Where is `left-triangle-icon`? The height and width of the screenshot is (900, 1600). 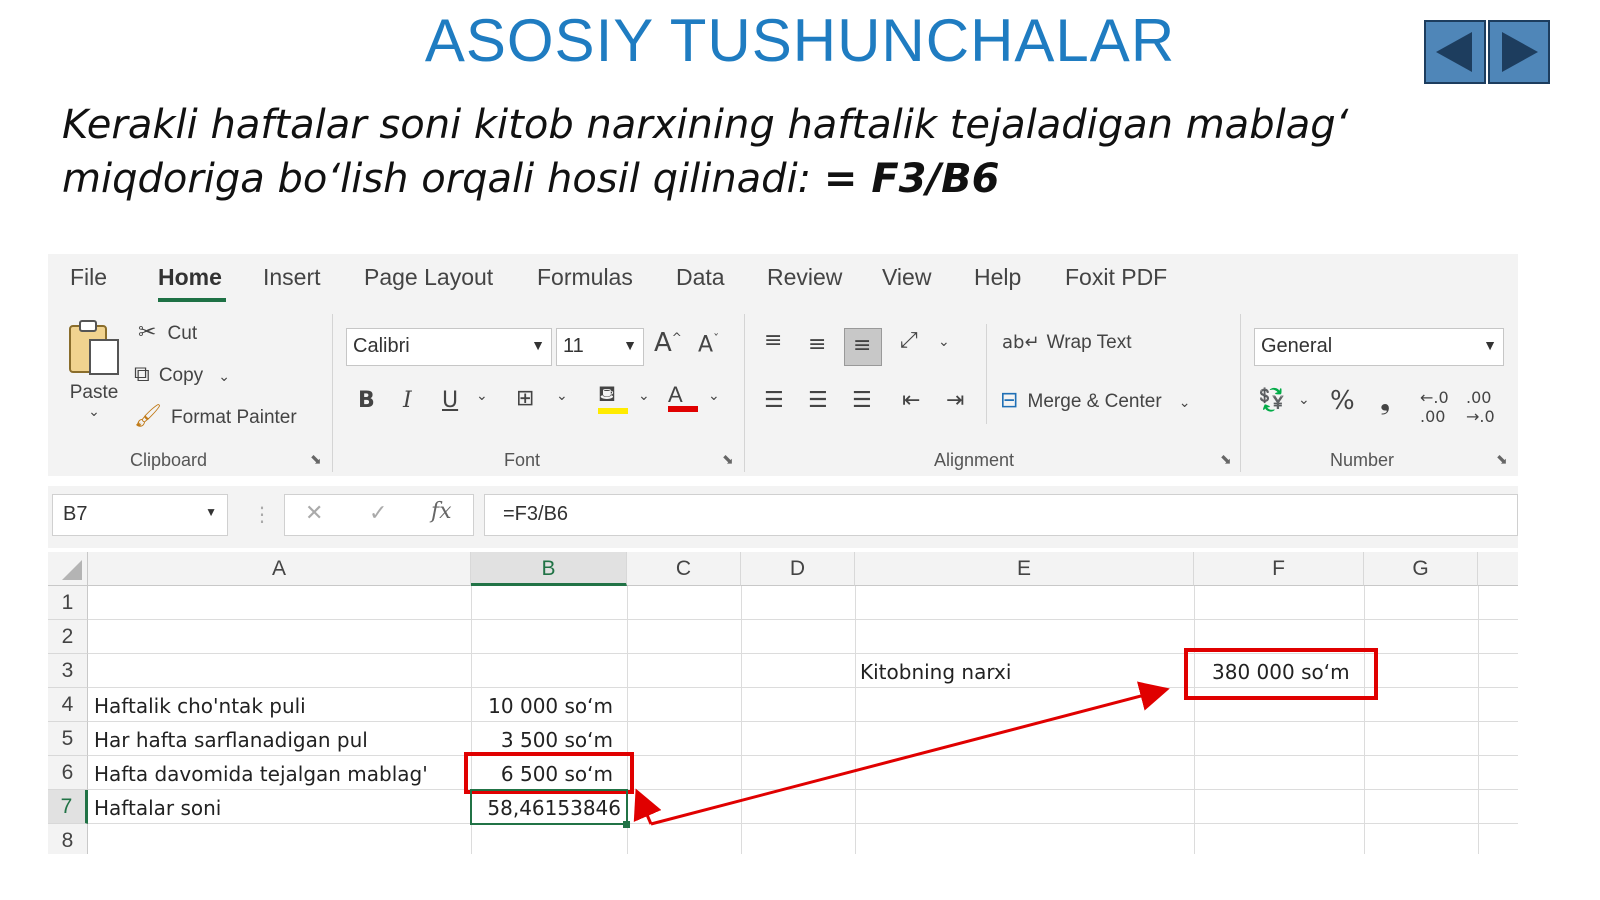
left-triangle-icon is located at coordinates (1454, 52).